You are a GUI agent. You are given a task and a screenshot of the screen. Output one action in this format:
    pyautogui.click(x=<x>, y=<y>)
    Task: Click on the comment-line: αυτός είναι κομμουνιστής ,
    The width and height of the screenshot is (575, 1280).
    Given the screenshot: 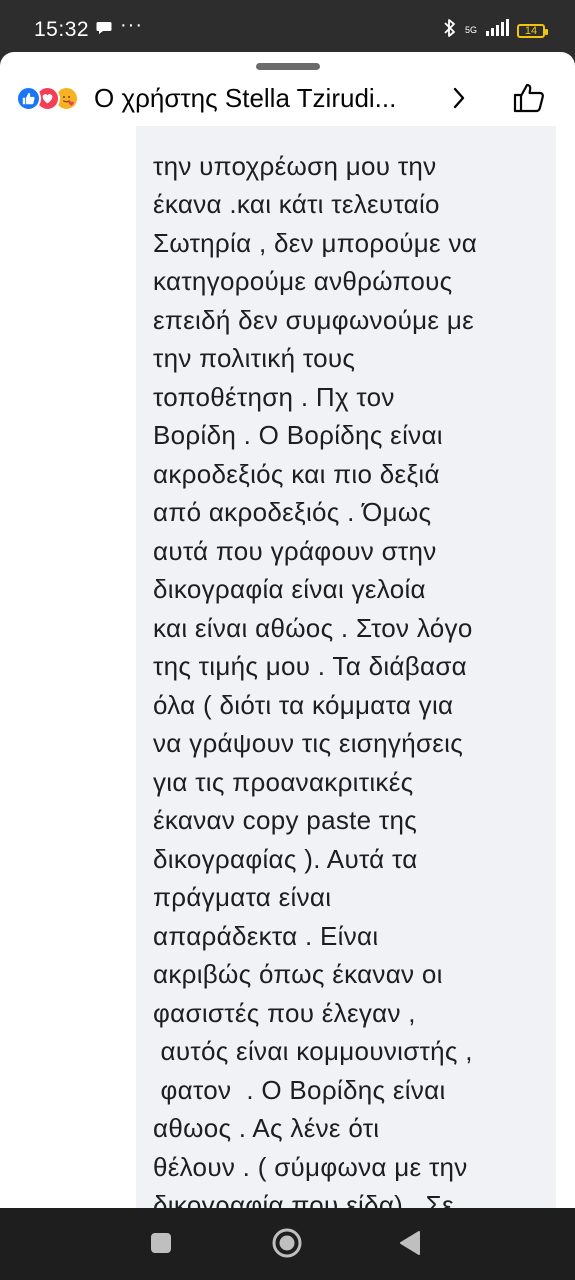 What is the action you would take?
    pyautogui.click(x=313, y=1051)
    